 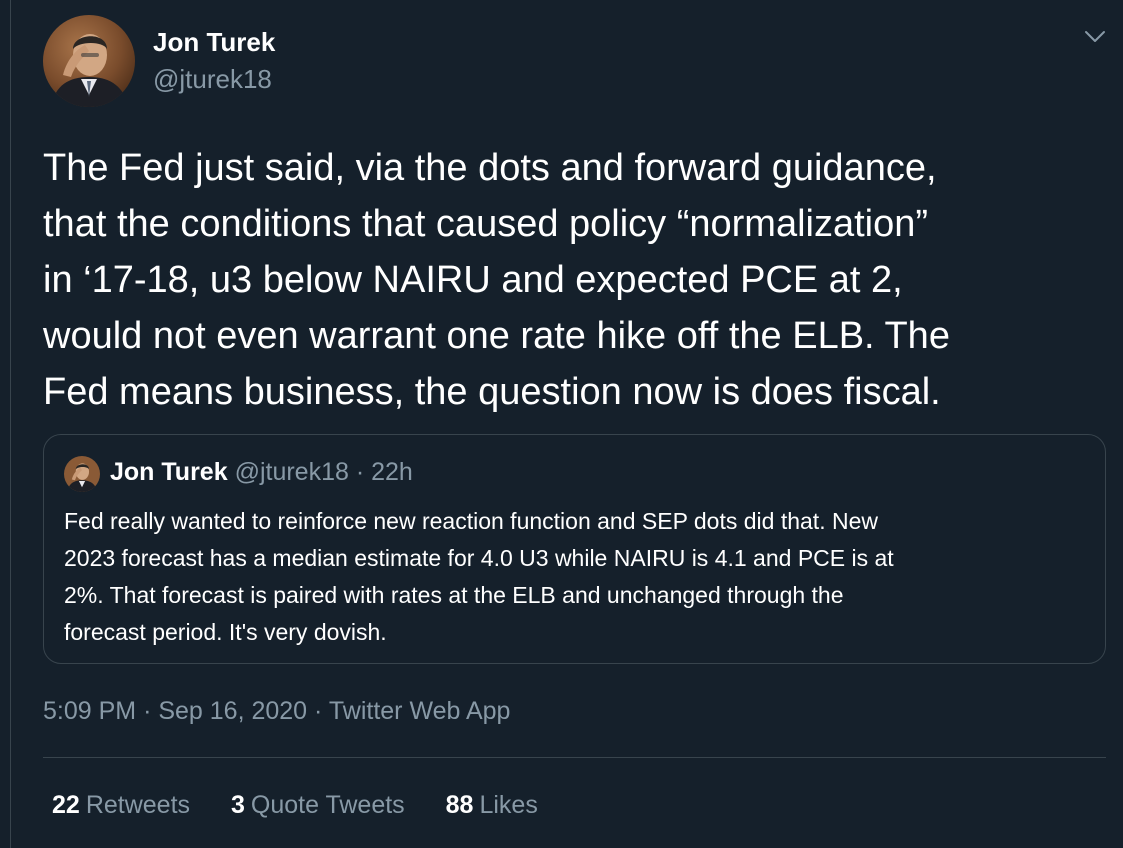 I want to click on likes-count: 88, so click(x=459, y=805).